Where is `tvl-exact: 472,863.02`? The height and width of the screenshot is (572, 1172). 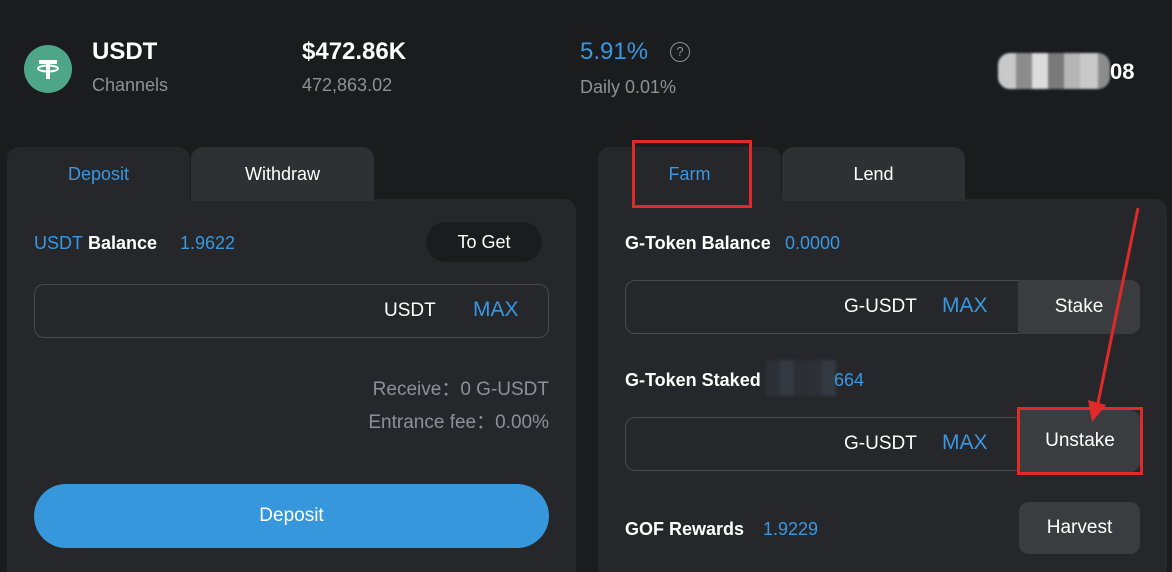 tvl-exact: 472,863.02 is located at coordinates (347, 85).